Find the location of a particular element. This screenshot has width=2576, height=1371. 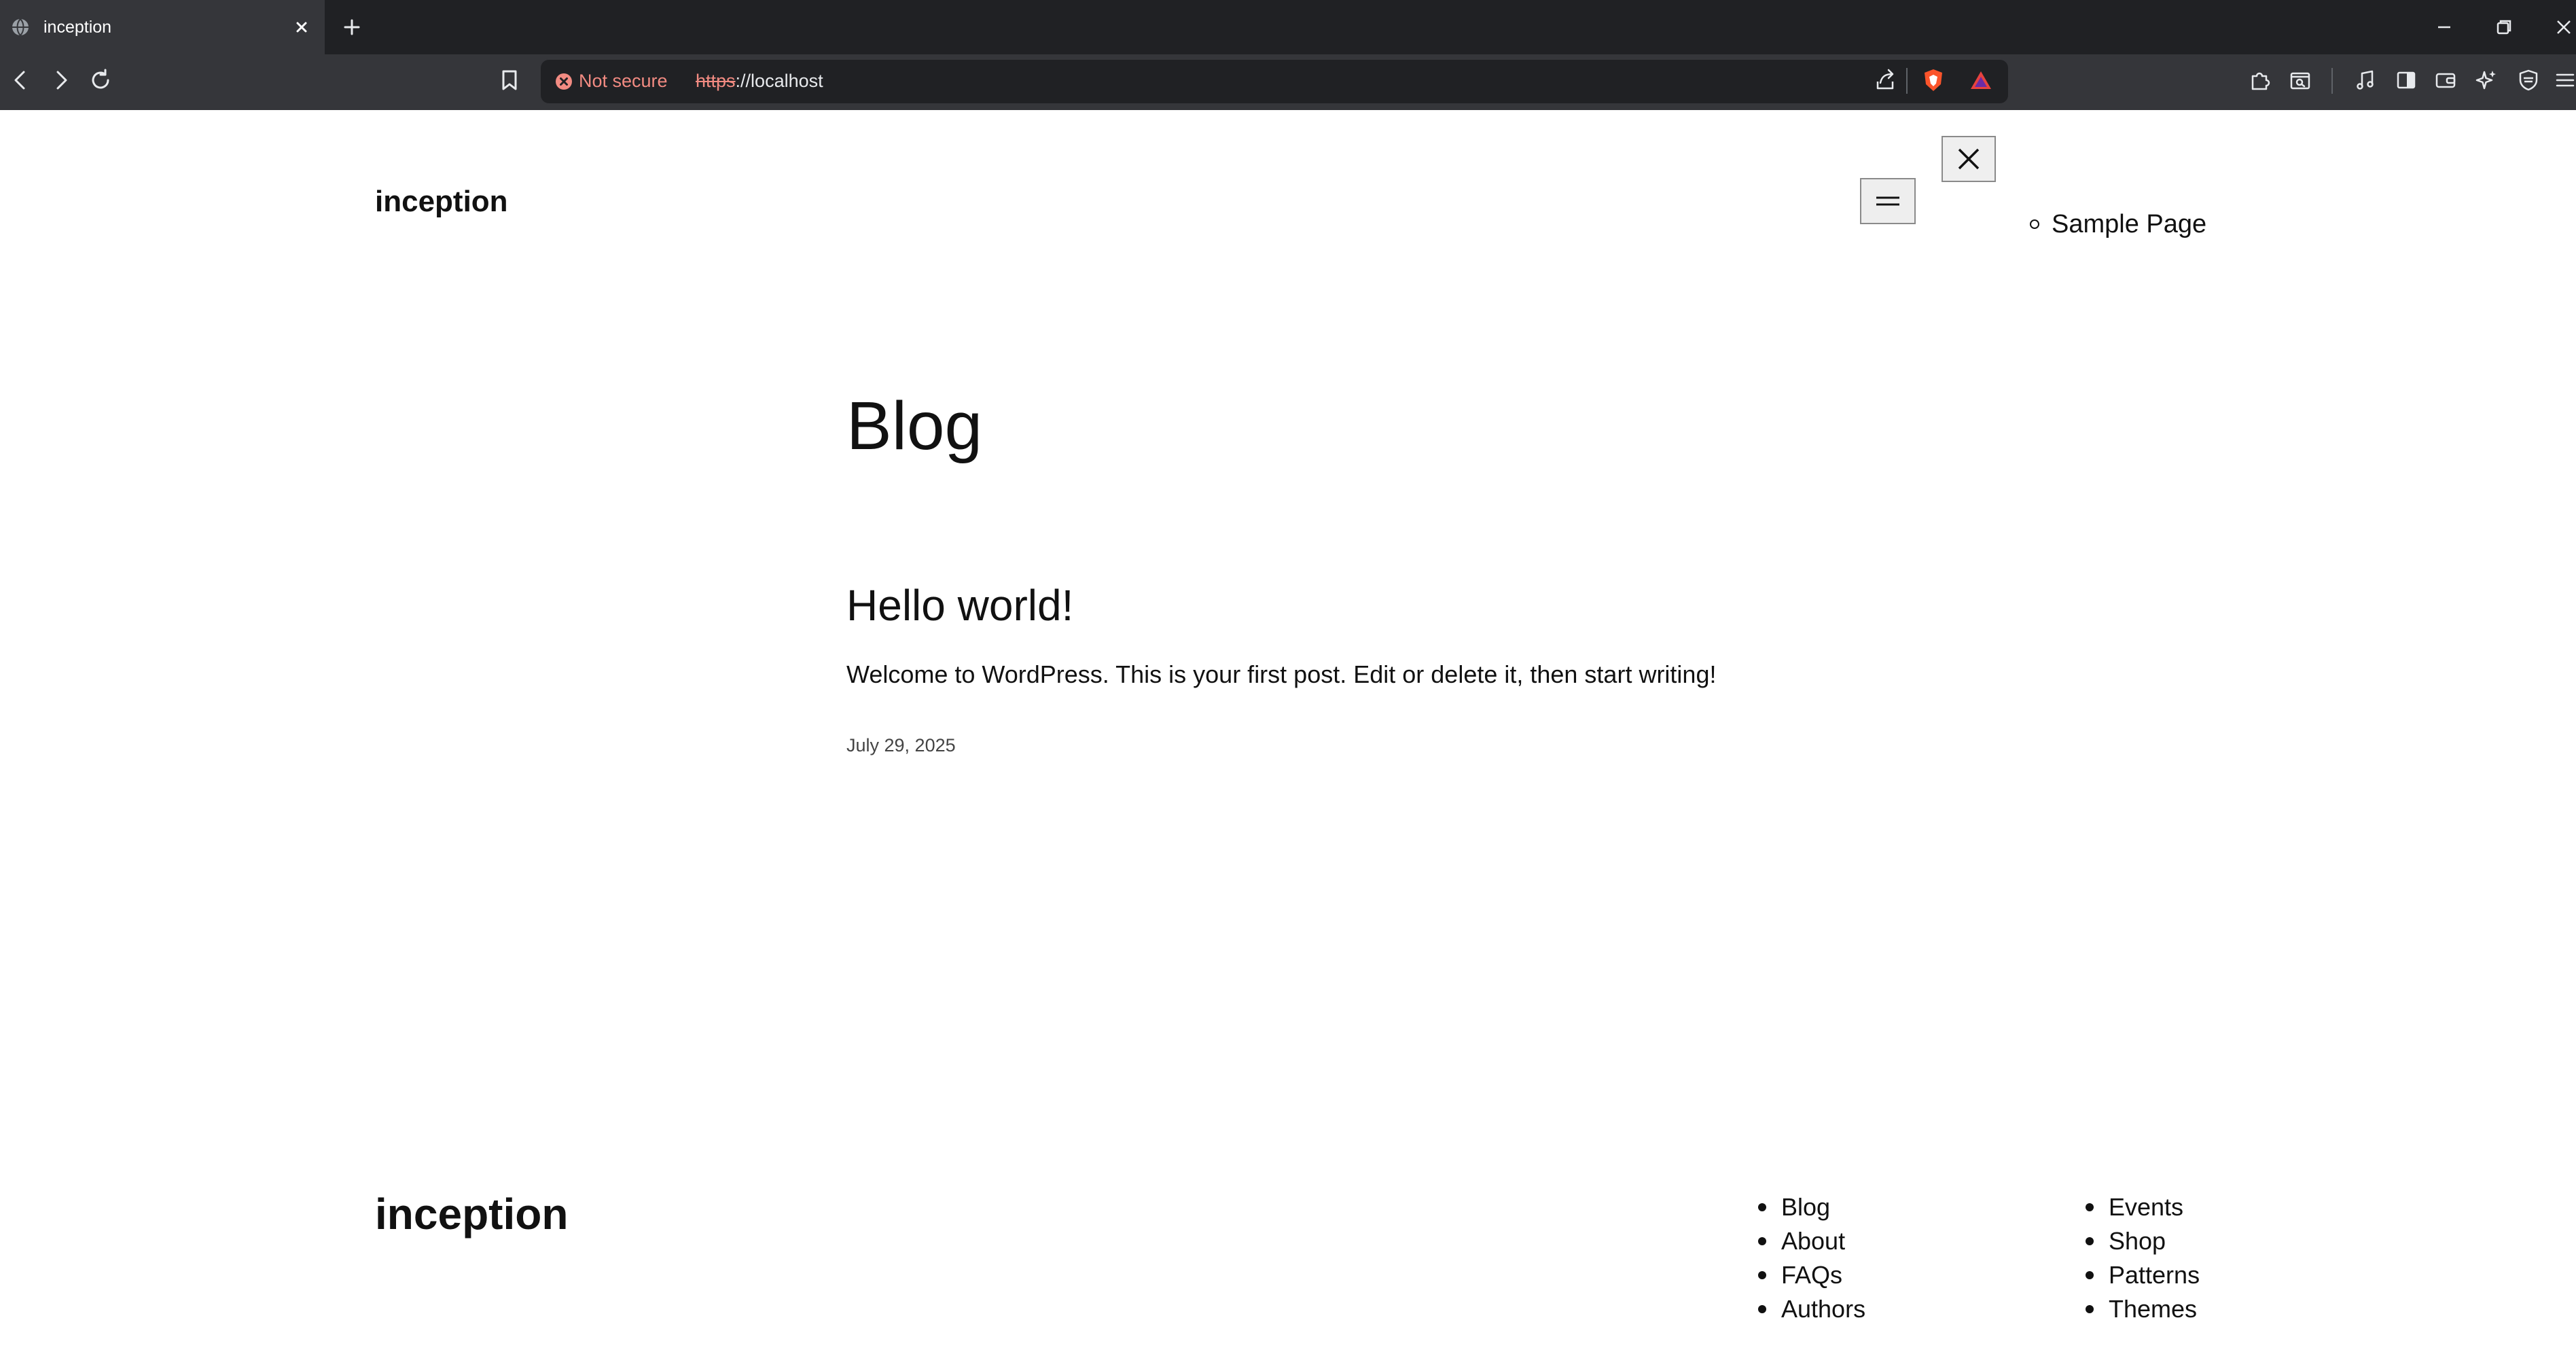

footer-link-label: Patterns is located at coordinates (2154, 1275).